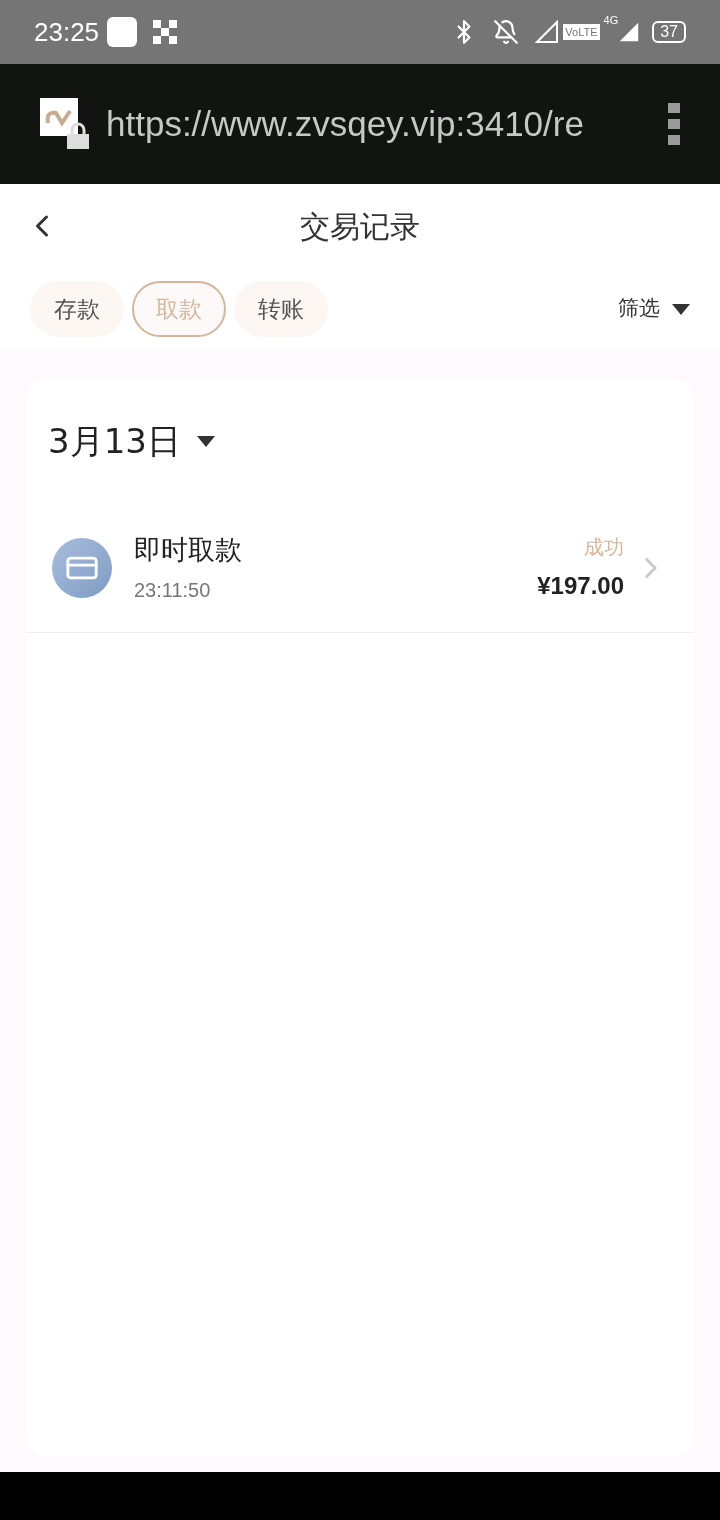 The width and height of the screenshot is (720, 1520). I want to click on bell-off-icon, so click(506, 32).